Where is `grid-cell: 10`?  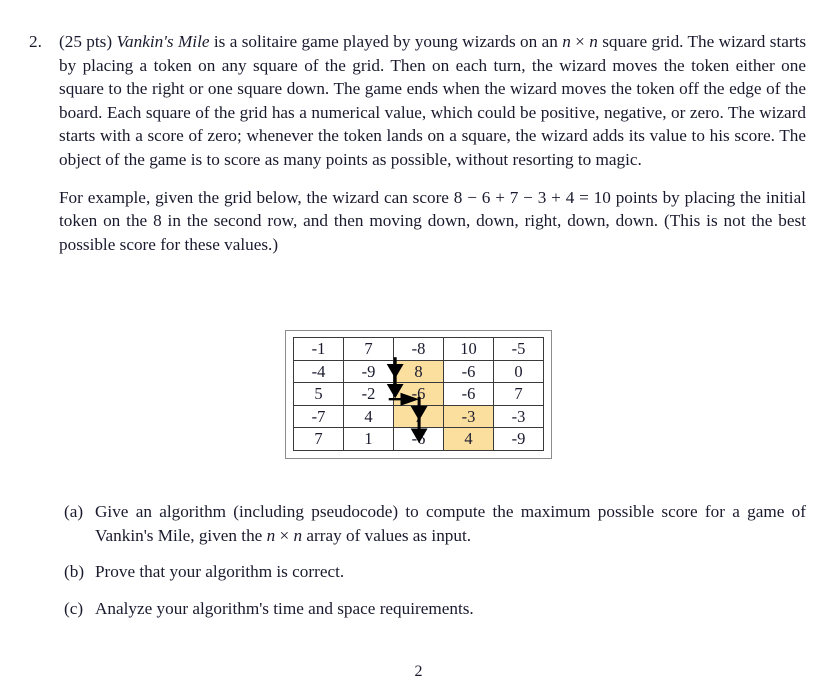
grid-cell: 10 is located at coordinates (468, 349).